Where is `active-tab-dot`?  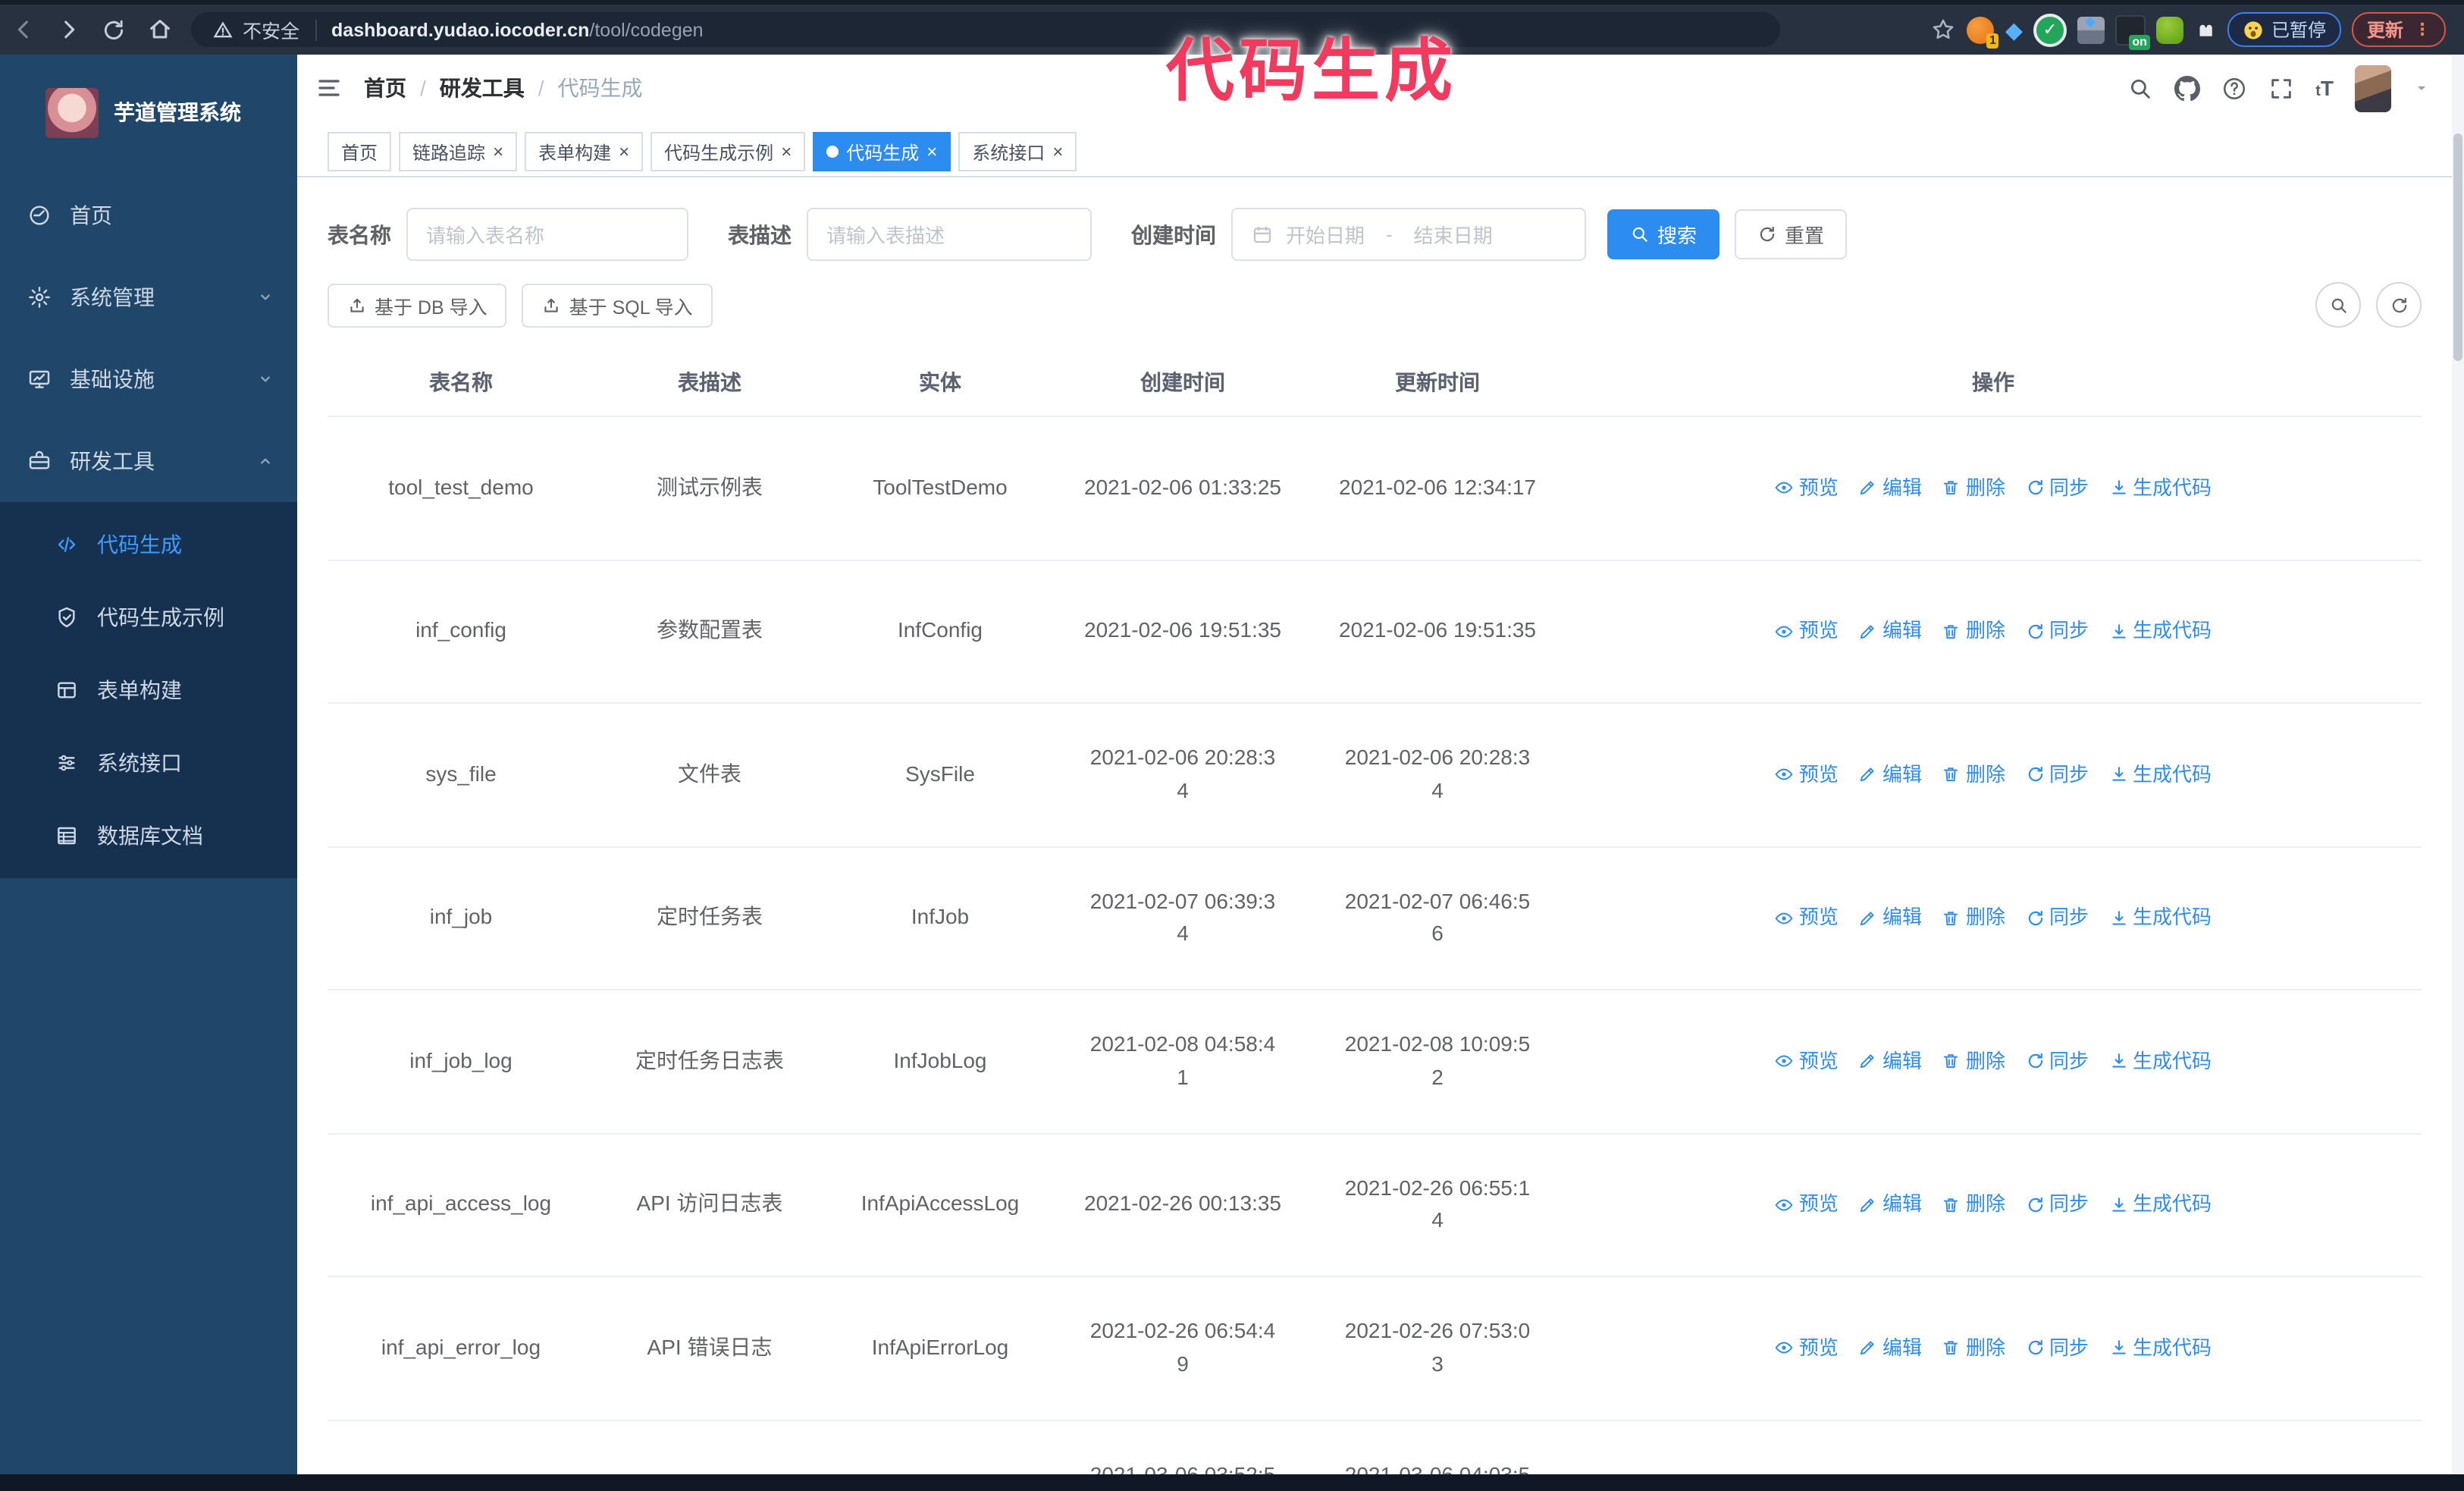
active-tab-dot is located at coordinates (833, 152).